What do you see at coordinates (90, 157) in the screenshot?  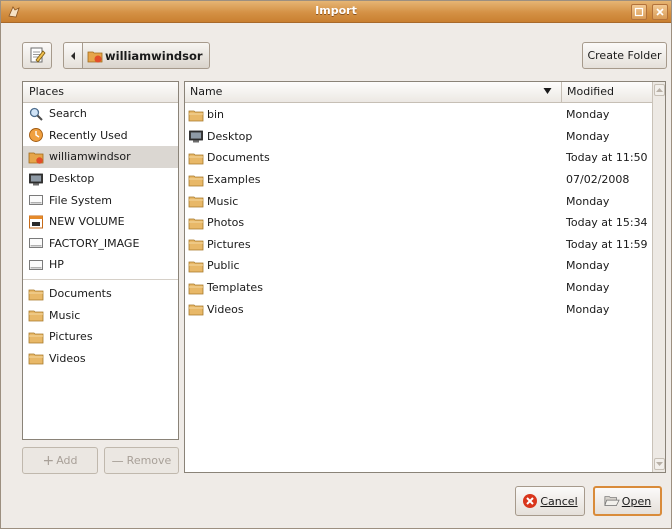 I see `place-label: williamwindsor` at bounding box center [90, 157].